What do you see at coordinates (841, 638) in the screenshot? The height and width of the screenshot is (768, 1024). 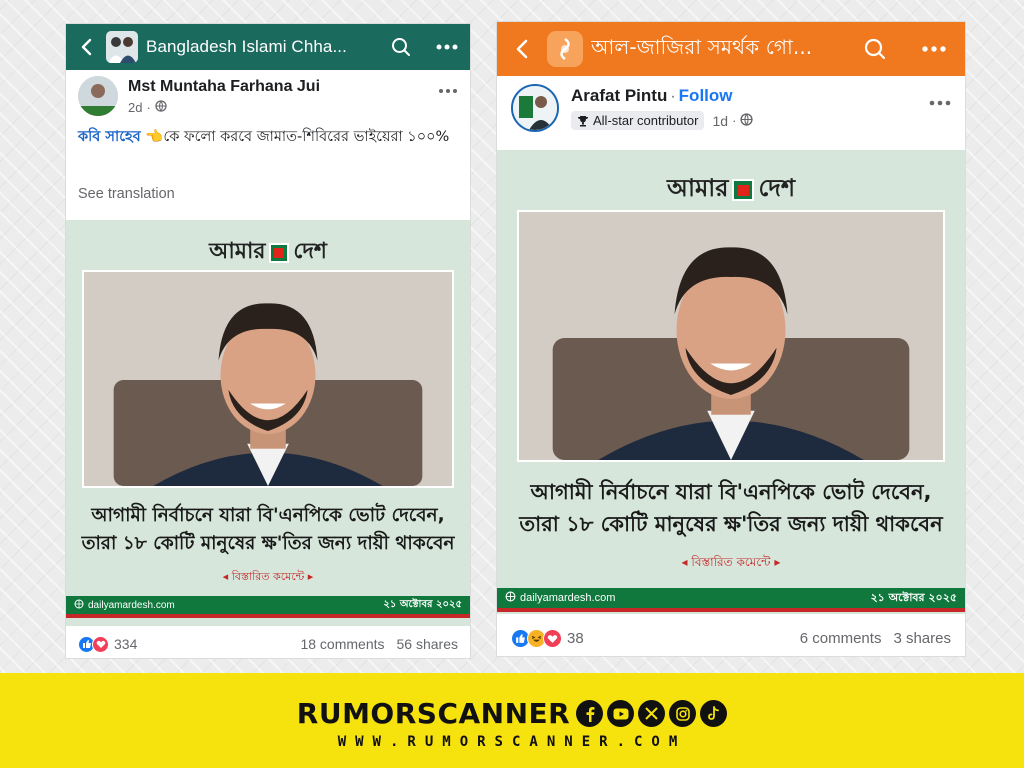 I see `comments-count: 6 comments` at bounding box center [841, 638].